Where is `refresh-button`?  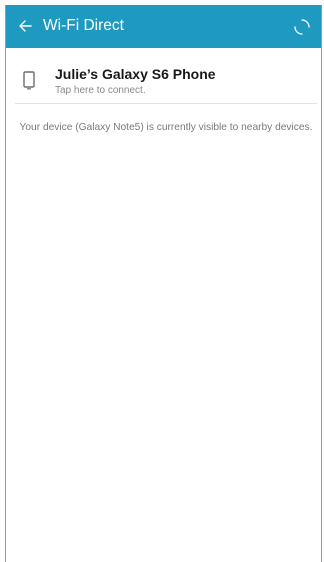 refresh-button is located at coordinates (302, 27).